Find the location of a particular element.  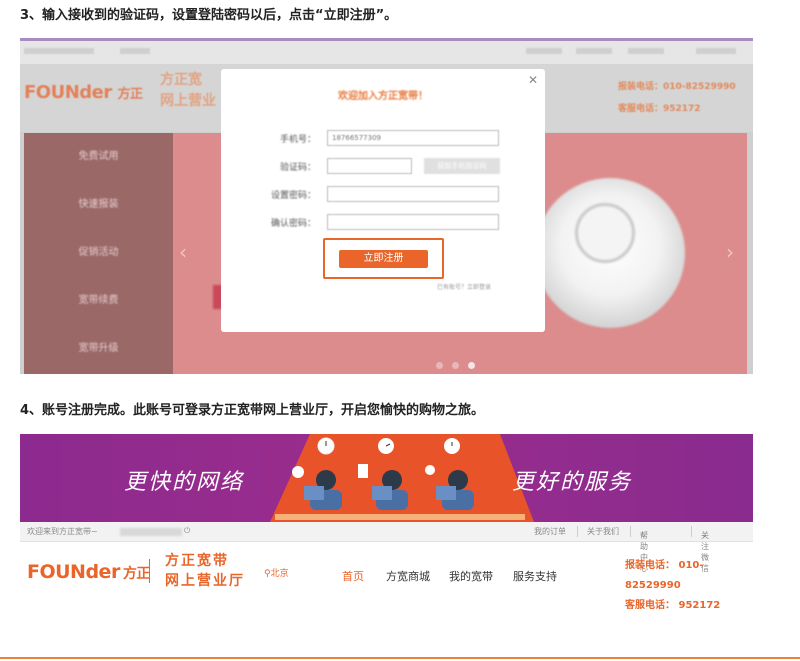

code-row: 验证码： 获取手机验证码 is located at coordinates (381, 166).